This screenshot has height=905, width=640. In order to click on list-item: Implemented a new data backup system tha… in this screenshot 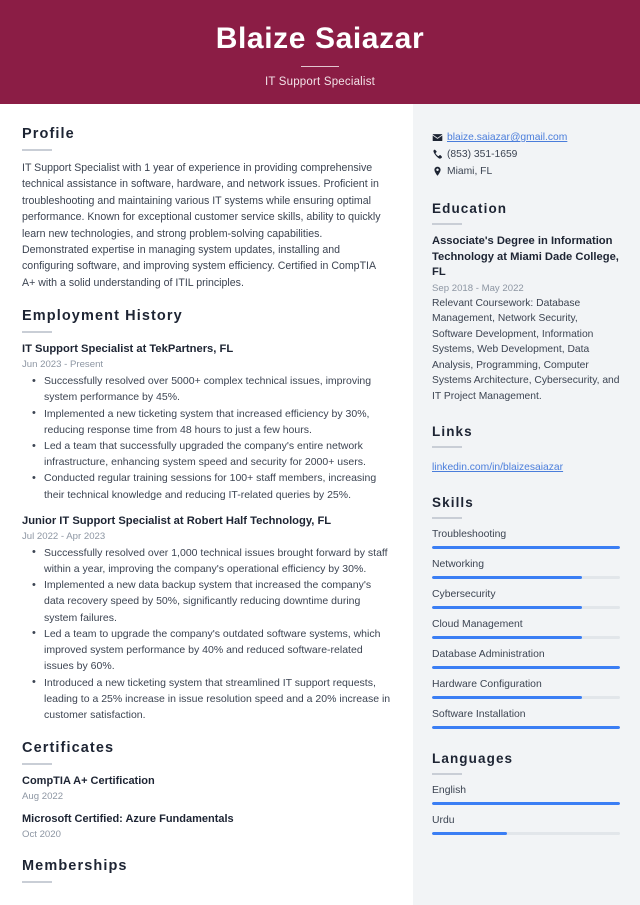, I will do `click(206, 601)`.